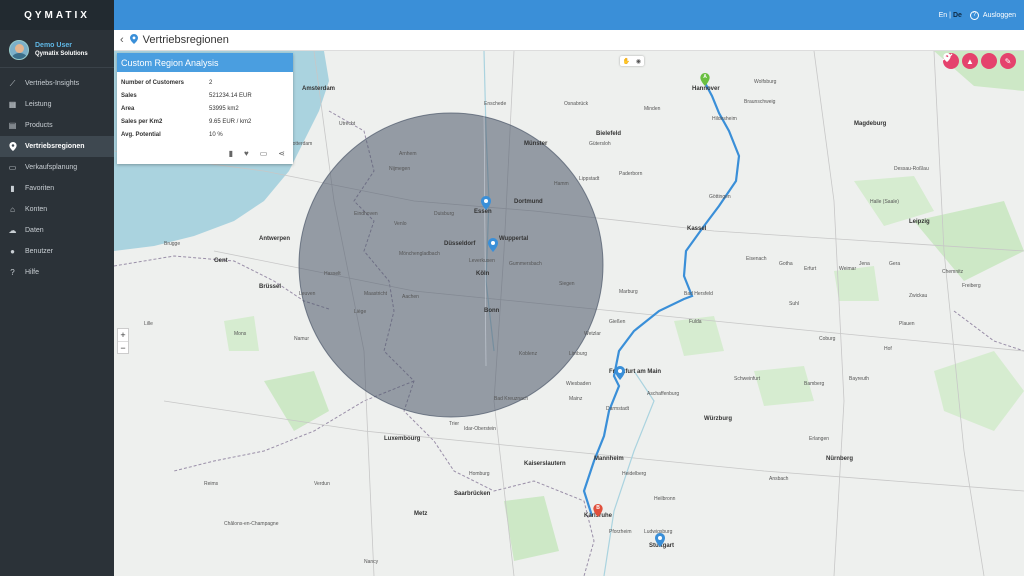 Image resolution: width=1024 pixels, height=576 pixels. What do you see at coordinates (57, 104) in the screenshot?
I see `sidebar-item-leistung: ▦ Leistung` at bounding box center [57, 104].